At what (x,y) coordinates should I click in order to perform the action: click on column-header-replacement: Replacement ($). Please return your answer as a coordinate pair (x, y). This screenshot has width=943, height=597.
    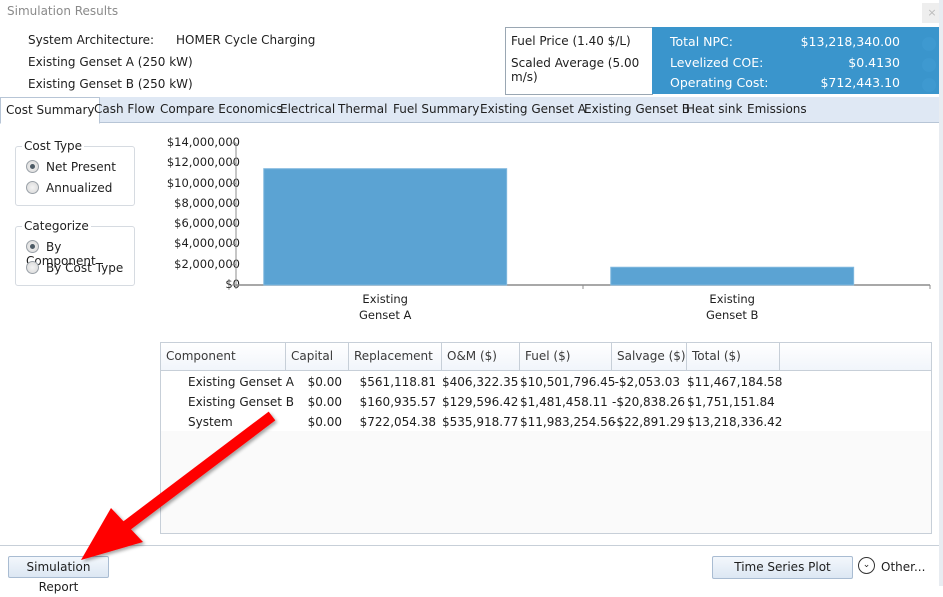
    Looking at the image, I should click on (395, 366).